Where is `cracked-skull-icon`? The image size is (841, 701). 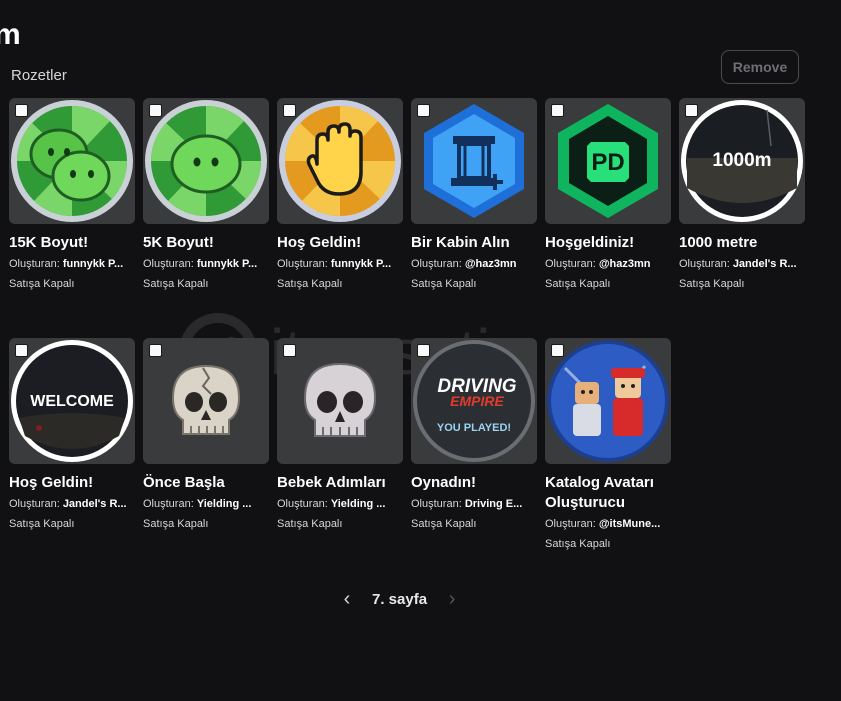 cracked-skull-icon is located at coordinates (206, 399).